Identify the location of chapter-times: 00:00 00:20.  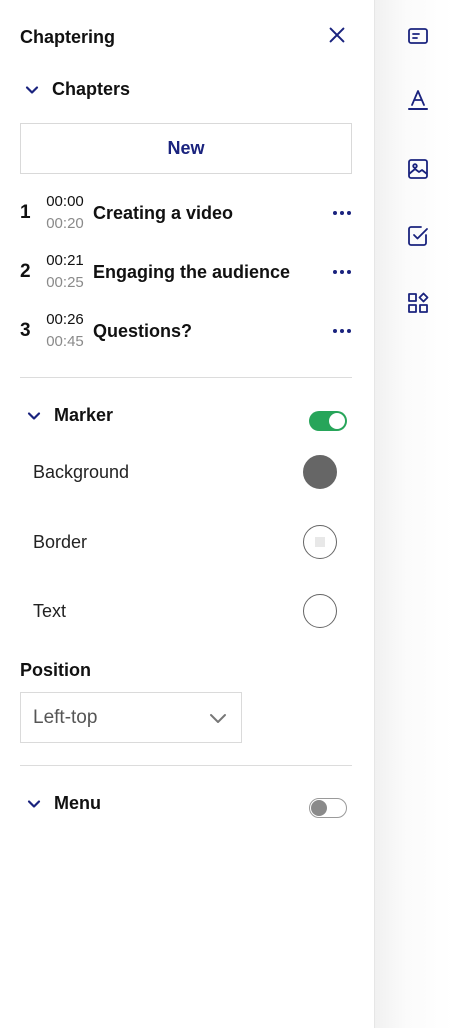
(65, 213).